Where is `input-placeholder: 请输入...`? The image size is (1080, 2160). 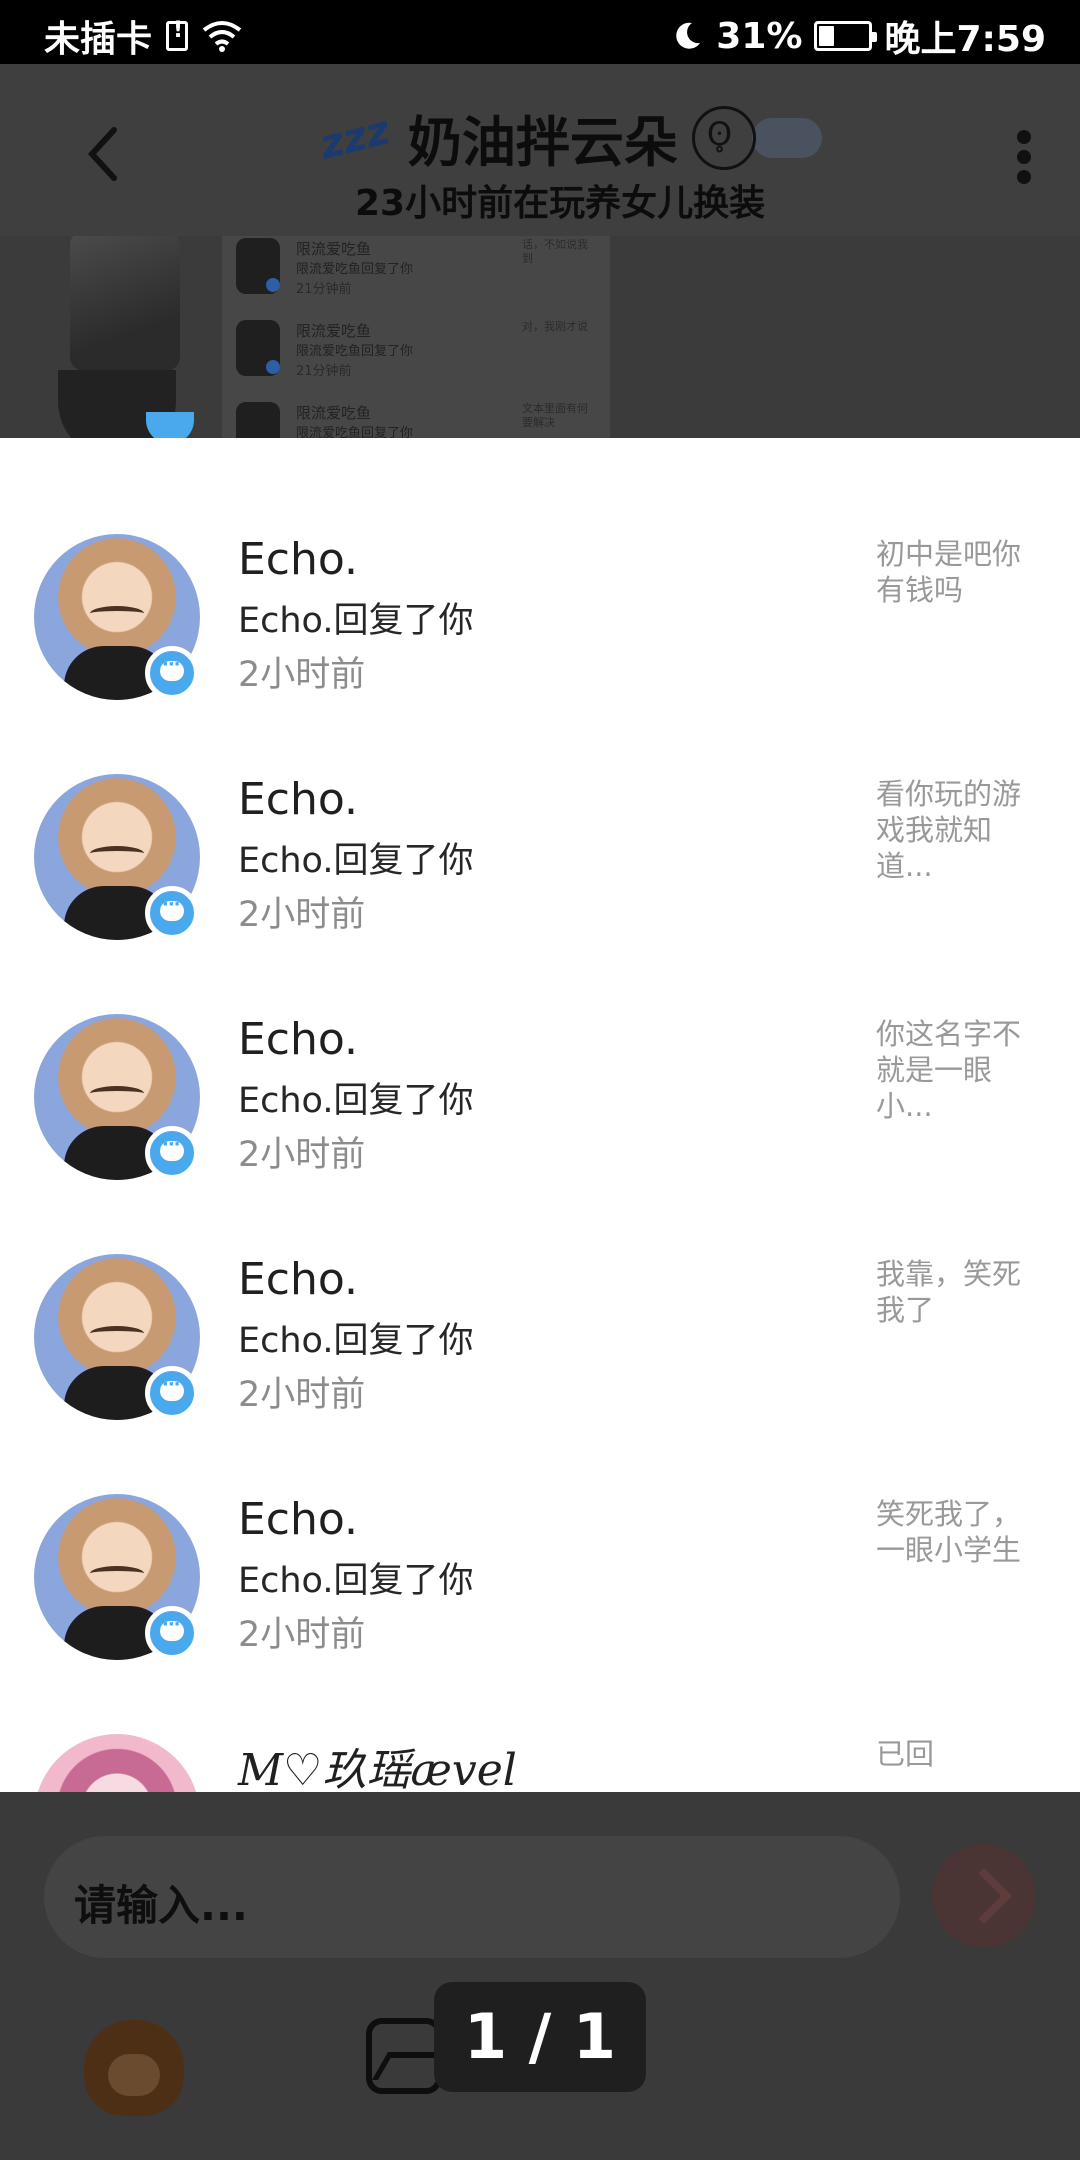 input-placeholder: 请输入... is located at coordinates (161, 1905).